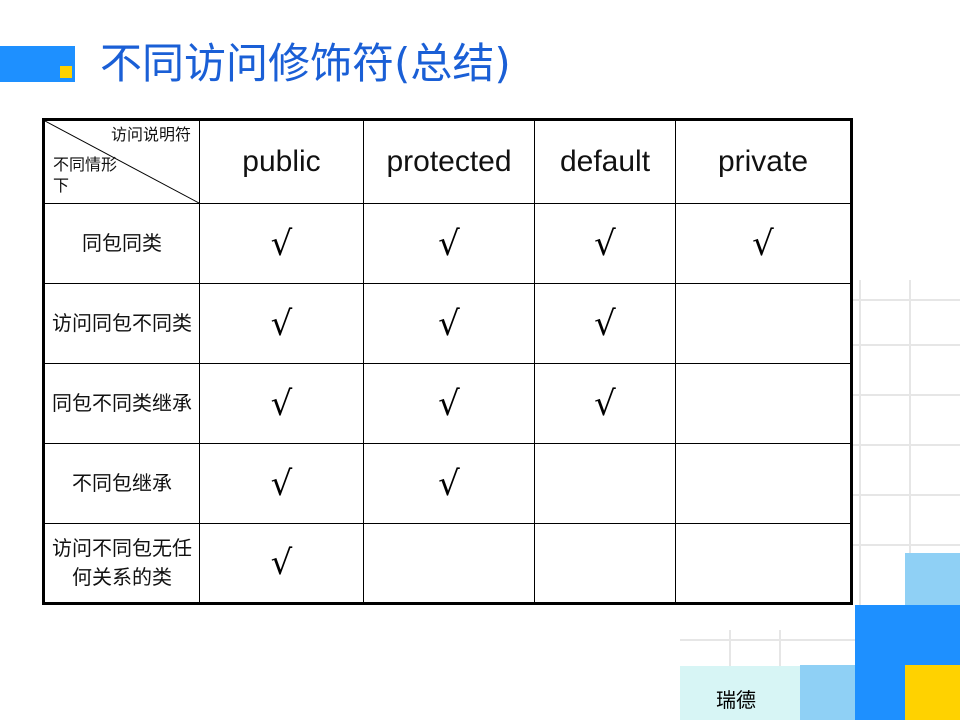 This screenshot has height=720, width=960. I want to click on table-row: 访问同包不同类 √ √ √, so click(447, 323).